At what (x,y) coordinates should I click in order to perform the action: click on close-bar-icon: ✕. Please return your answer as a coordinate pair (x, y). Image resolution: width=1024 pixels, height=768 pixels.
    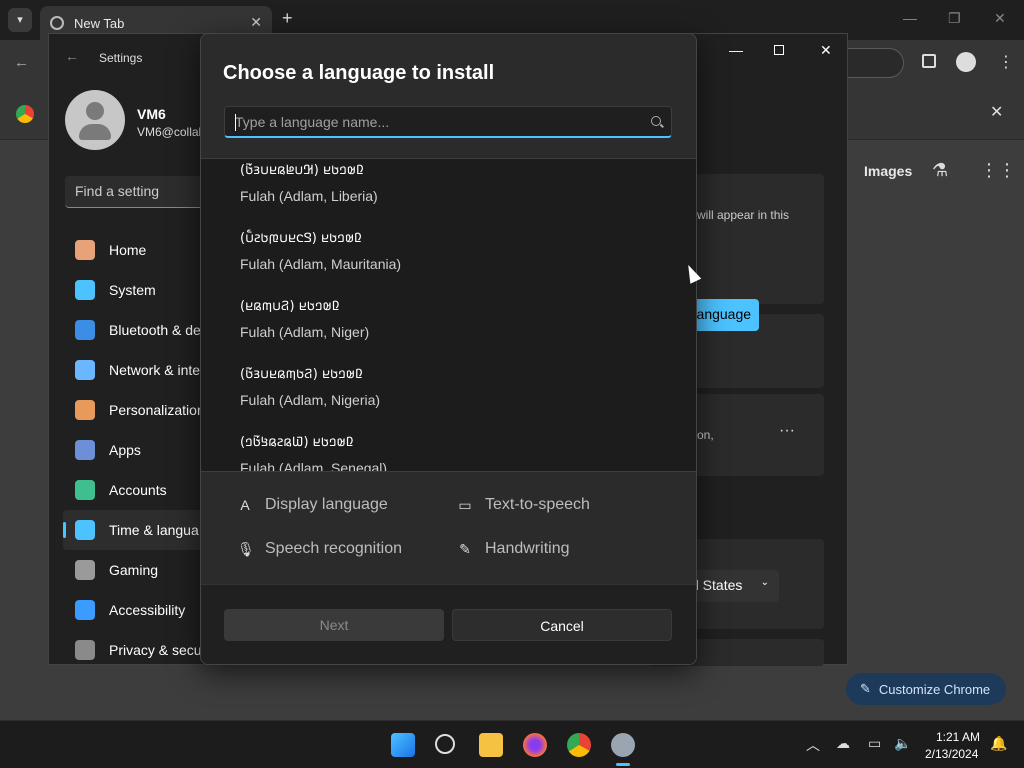
    Looking at the image, I should click on (996, 112).